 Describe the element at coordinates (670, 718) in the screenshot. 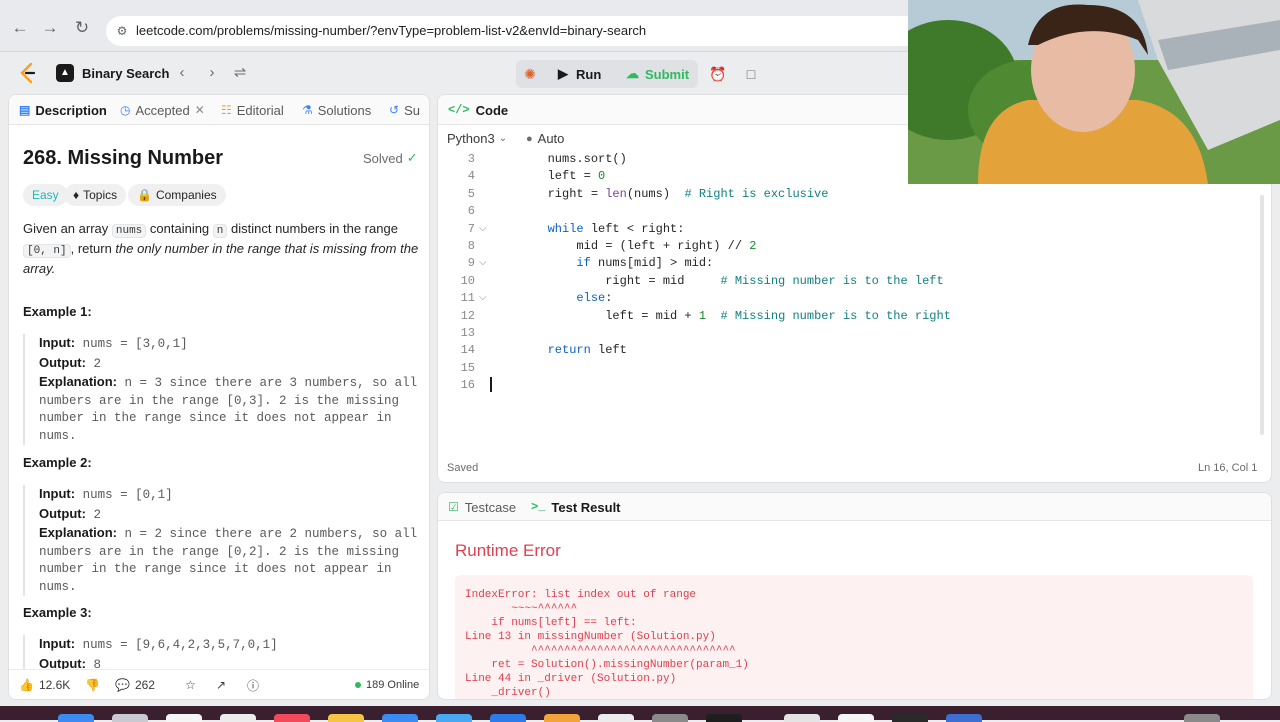

I see `settings-icon` at that location.